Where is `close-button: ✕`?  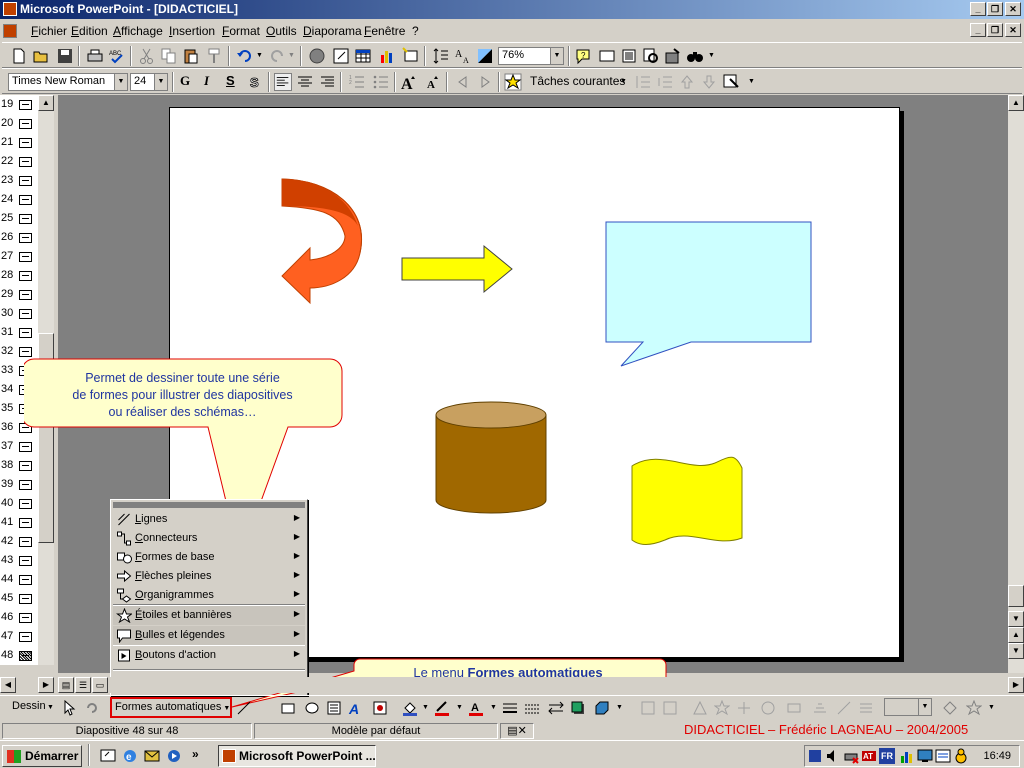 close-button: ✕ is located at coordinates (1013, 9).